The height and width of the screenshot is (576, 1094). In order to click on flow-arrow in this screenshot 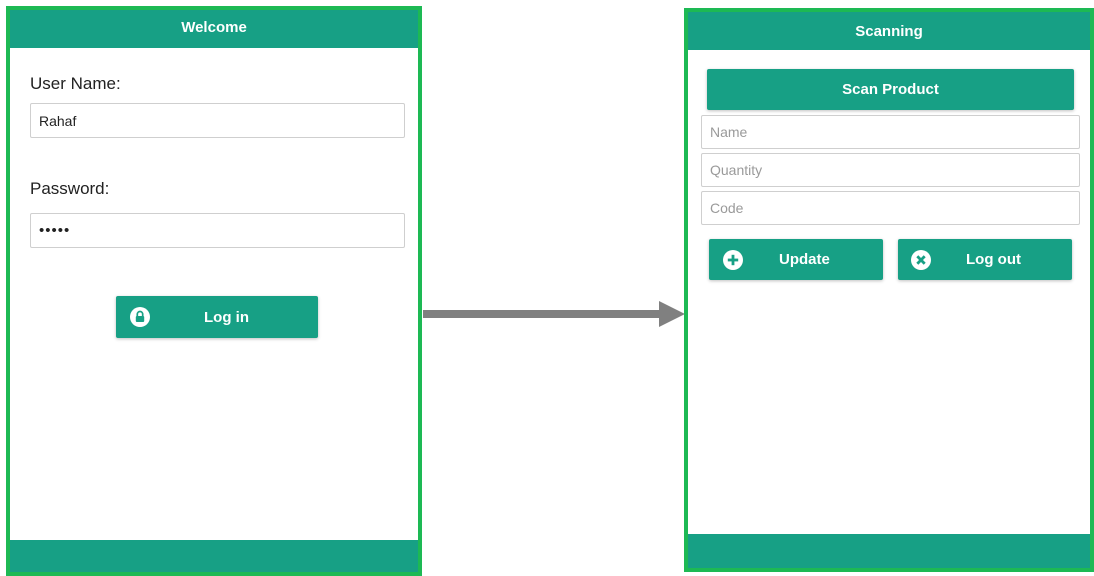, I will do `click(554, 314)`.